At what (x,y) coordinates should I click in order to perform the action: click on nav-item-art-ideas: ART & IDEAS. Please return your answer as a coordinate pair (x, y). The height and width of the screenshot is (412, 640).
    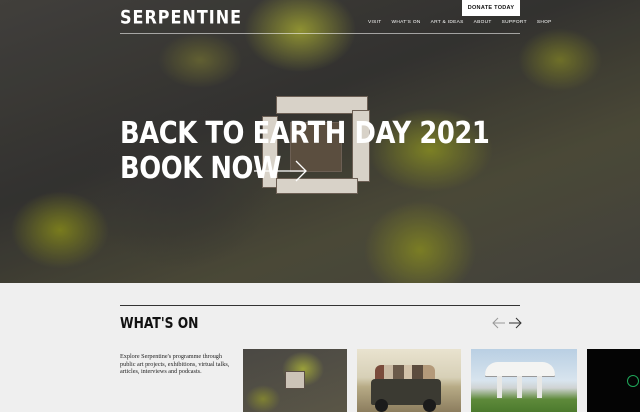
    Looking at the image, I should click on (447, 22).